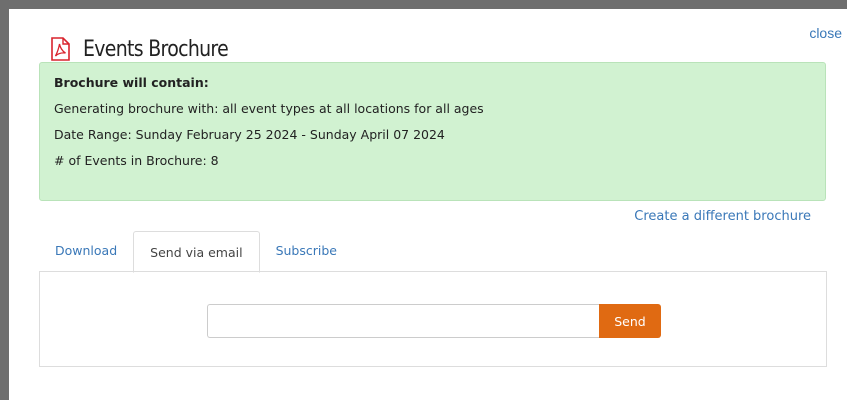 Image resolution: width=847 pixels, height=400 pixels. What do you see at coordinates (722, 216) in the screenshot?
I see `create-different-brochure-link: Create a different brochure` at bounding box center [722, 216].